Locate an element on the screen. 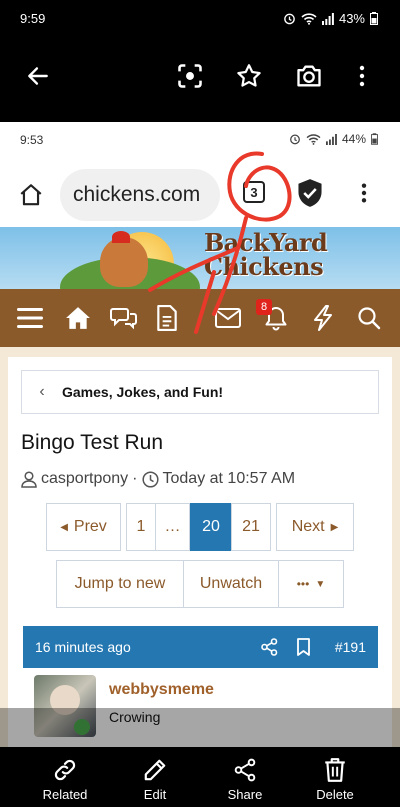 The image size is (400, 807). prev-label: Prev is located at coordinates (90, 526).